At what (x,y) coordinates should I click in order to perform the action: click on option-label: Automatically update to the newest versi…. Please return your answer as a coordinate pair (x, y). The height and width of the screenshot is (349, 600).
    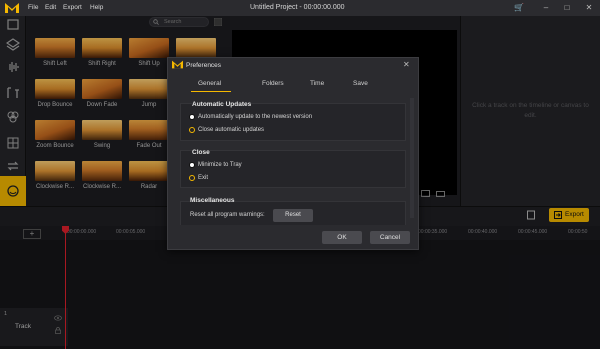
    Looking at the image, I should click on (255, 117).